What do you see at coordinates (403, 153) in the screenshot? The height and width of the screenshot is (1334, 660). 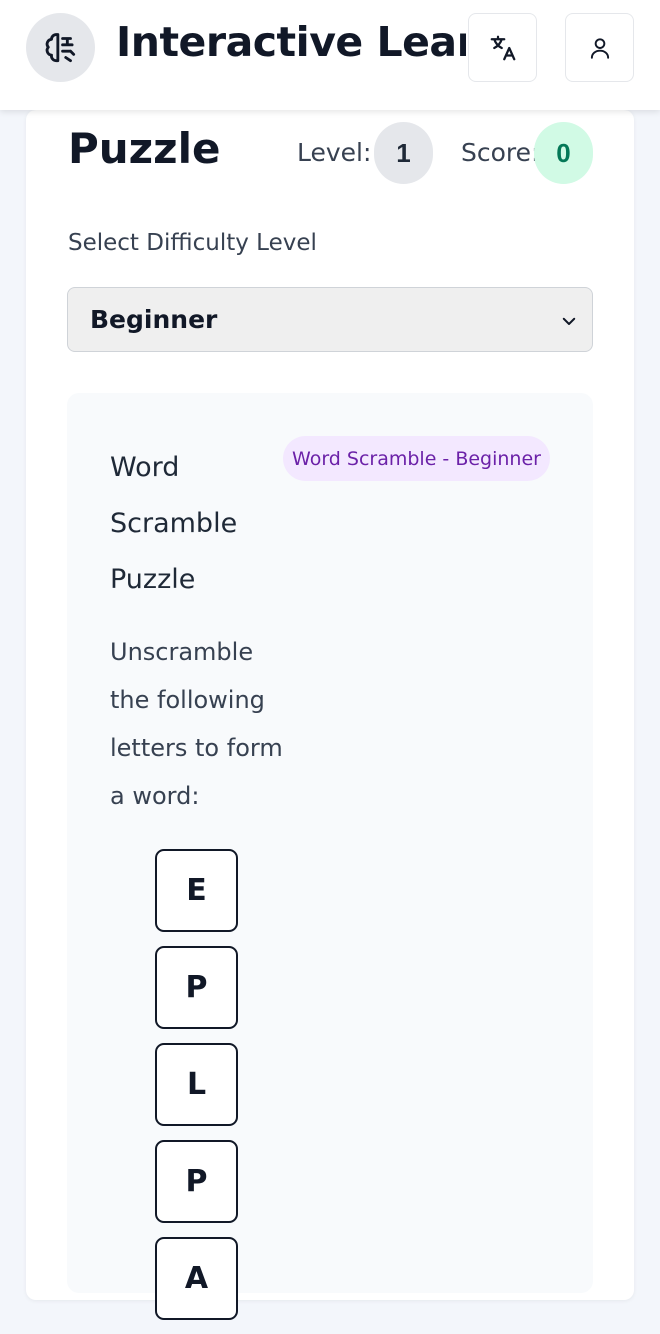 I see `level-badge: 1` at bounding box center [403, 153].